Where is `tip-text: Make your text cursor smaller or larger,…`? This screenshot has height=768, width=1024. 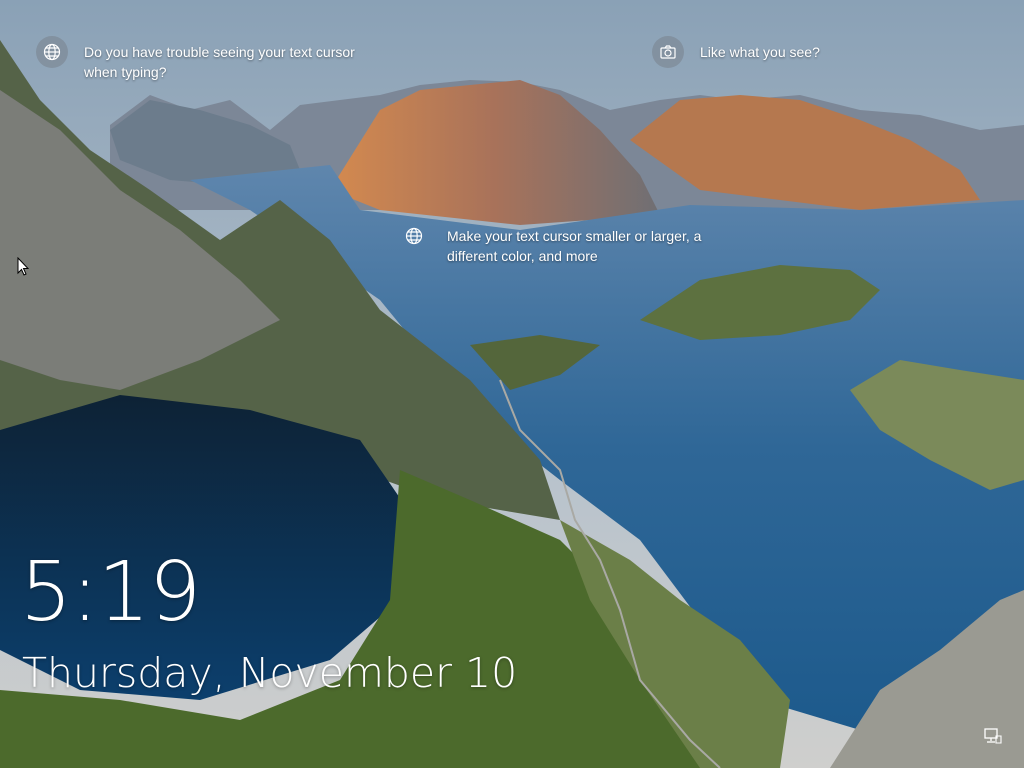
tip-text: Make your text cursor smaller or larger,… is located at coordinates (574, 246).